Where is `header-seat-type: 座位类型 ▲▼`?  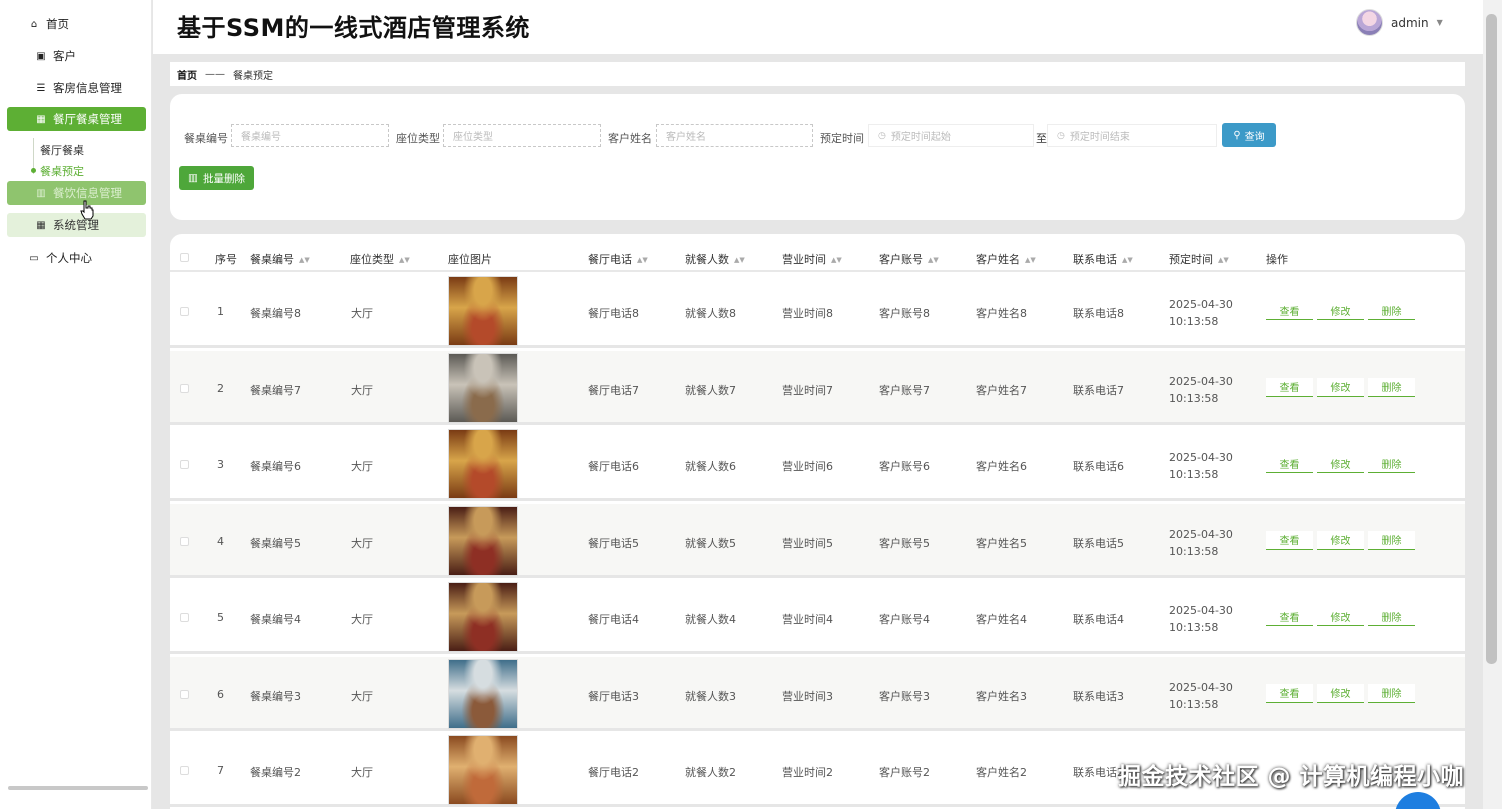 header-seat-type: 座位类型 ▲▼ is located at coordinates (380, 259).